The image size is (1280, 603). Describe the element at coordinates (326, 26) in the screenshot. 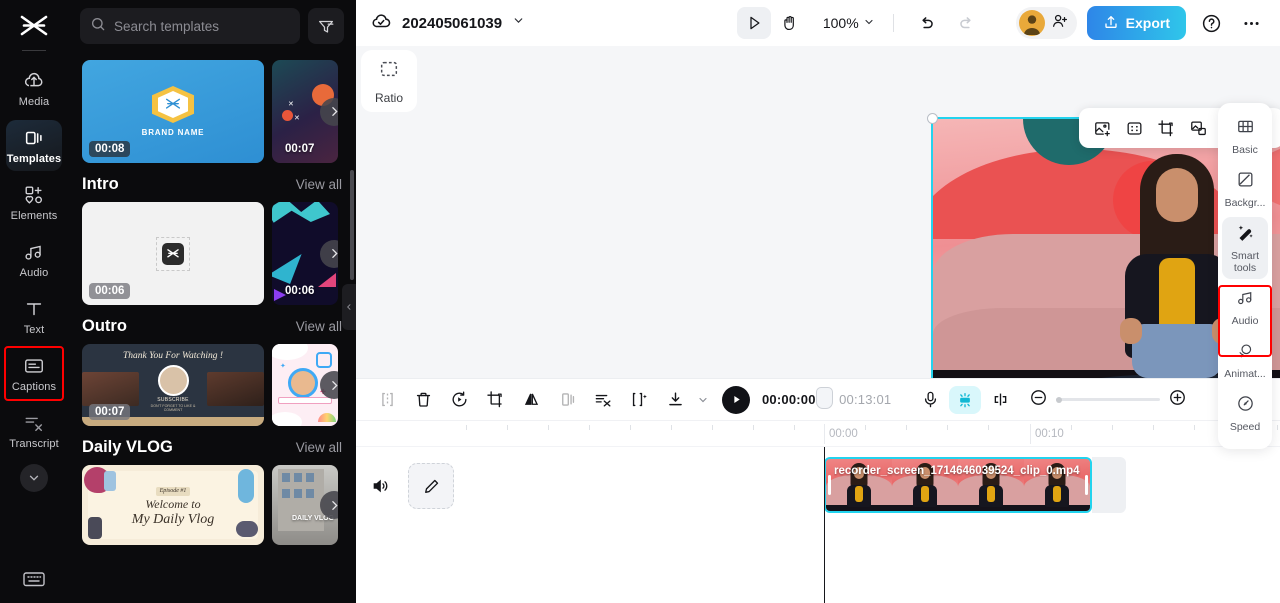

I see `filter-icon` at that location.